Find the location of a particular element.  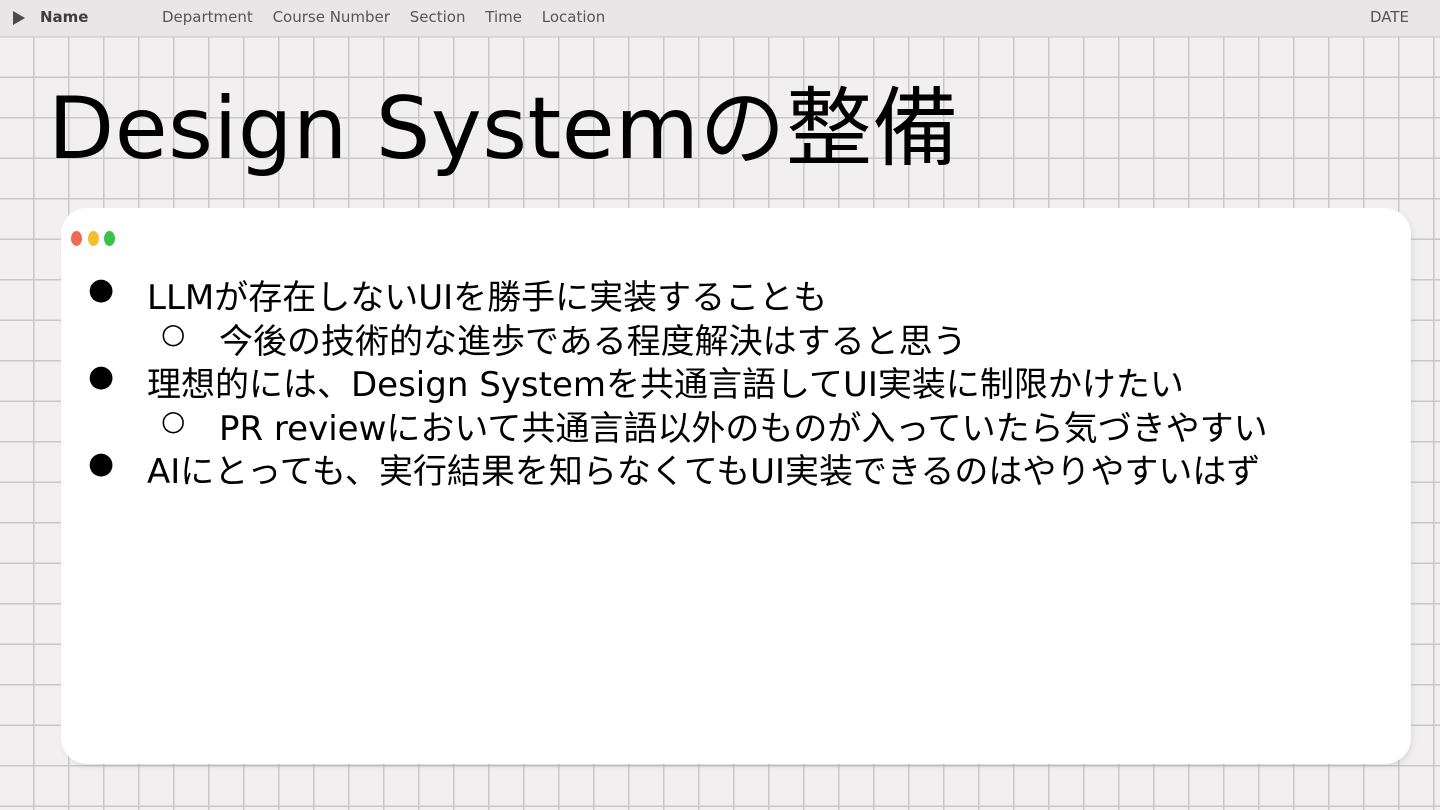

window-minimize-dot is located at coordinates (93, 238).